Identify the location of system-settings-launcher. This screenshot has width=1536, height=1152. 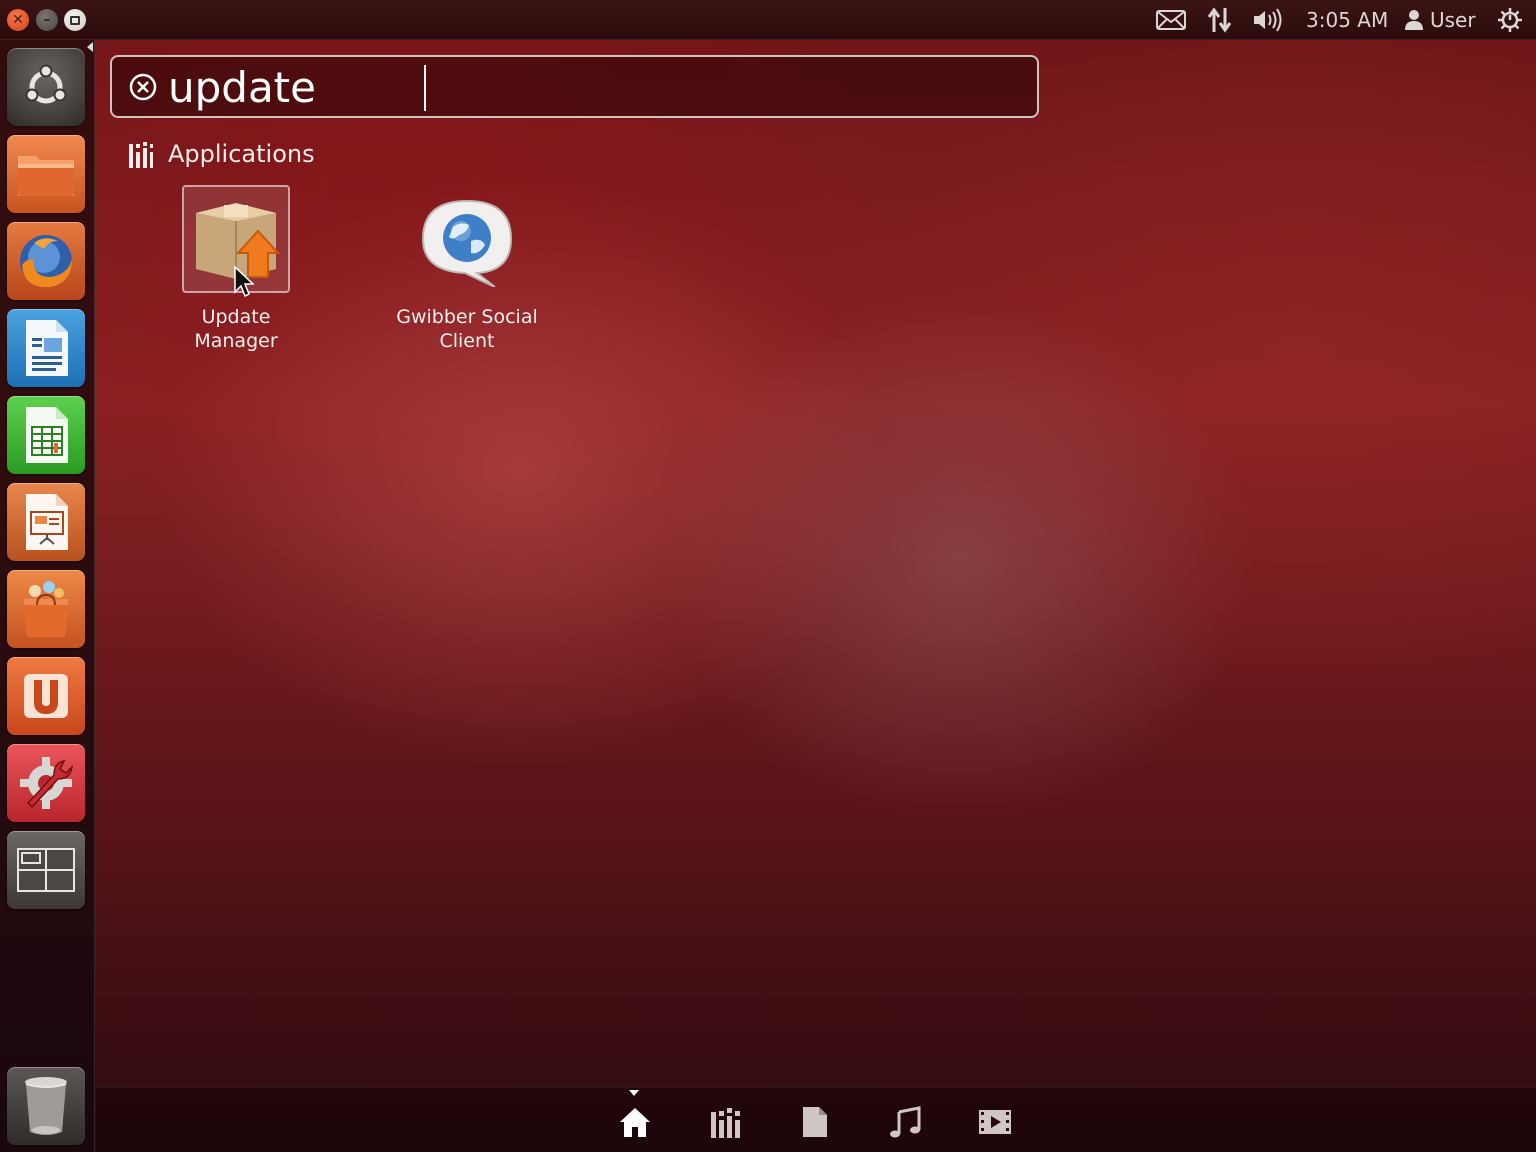
(46, 783).